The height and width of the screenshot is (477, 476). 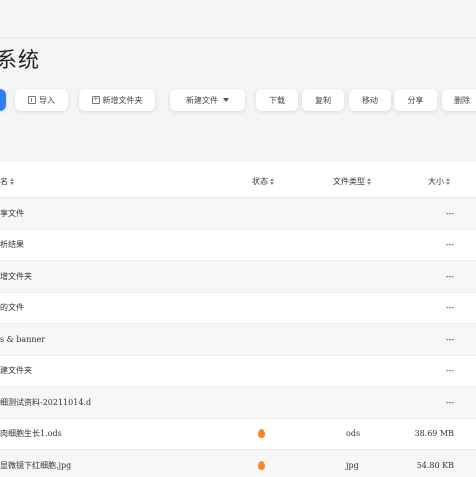 I want to click on new-folder-button: 新增文件夹, so click(x=117, y=100).